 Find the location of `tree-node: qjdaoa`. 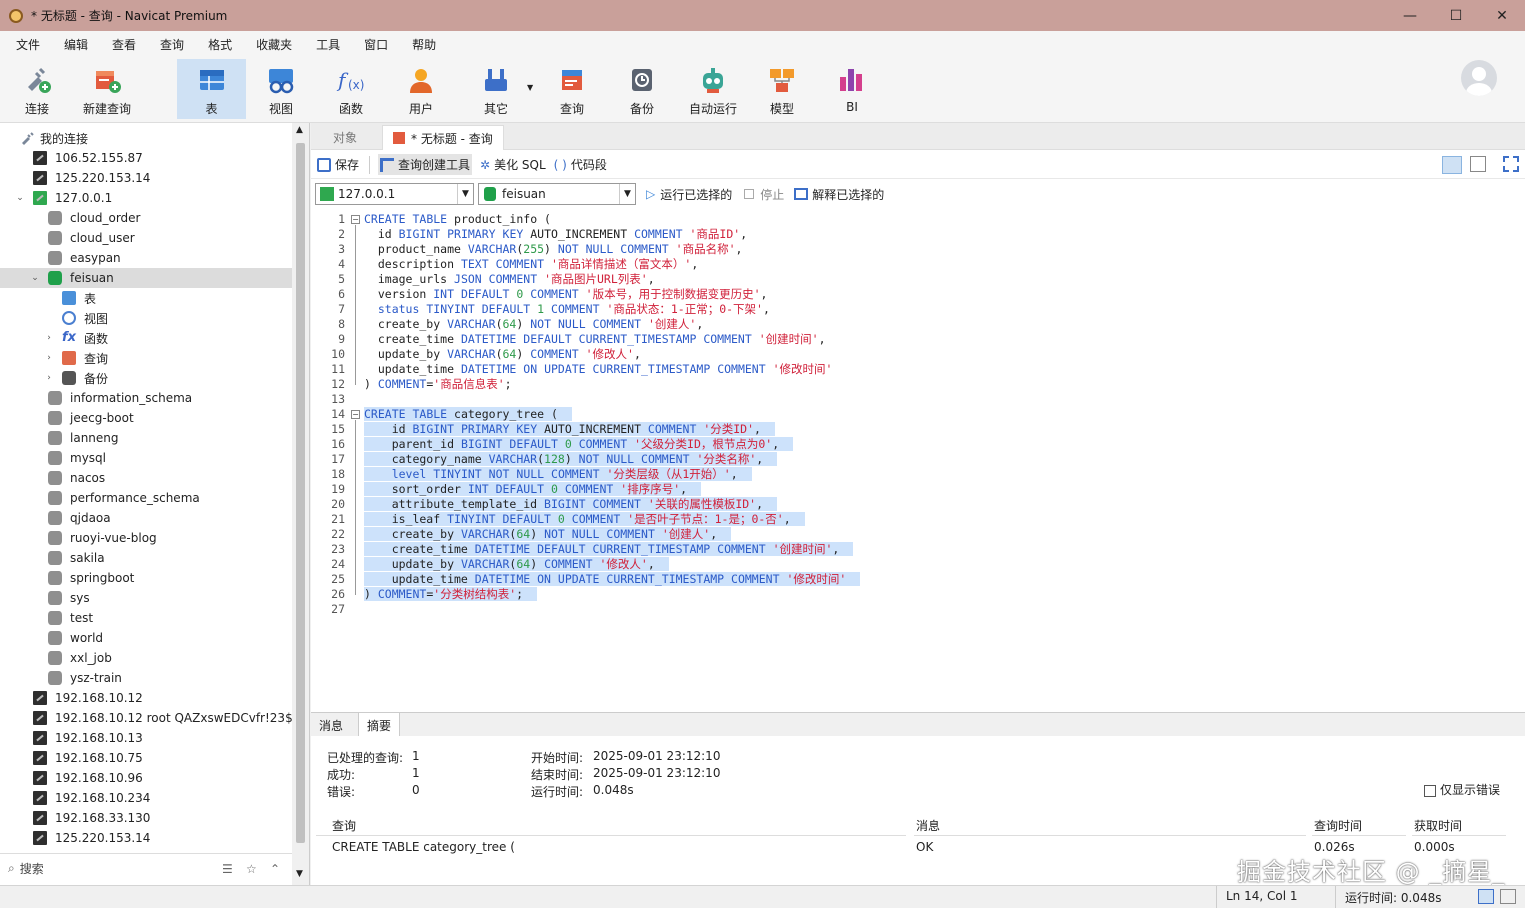

tree-node: qjdaoa is located at coordinates (146, 518).